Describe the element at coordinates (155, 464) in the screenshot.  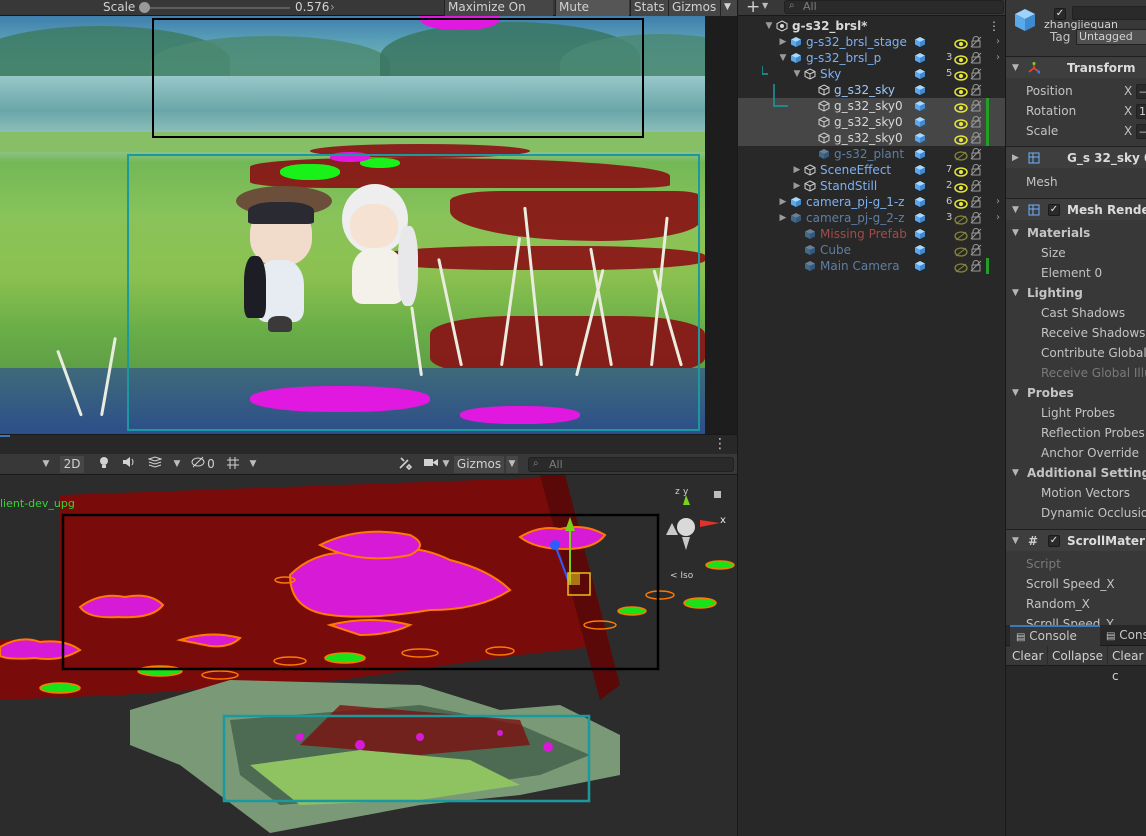
I see `effects-toggle-icon` at that location.